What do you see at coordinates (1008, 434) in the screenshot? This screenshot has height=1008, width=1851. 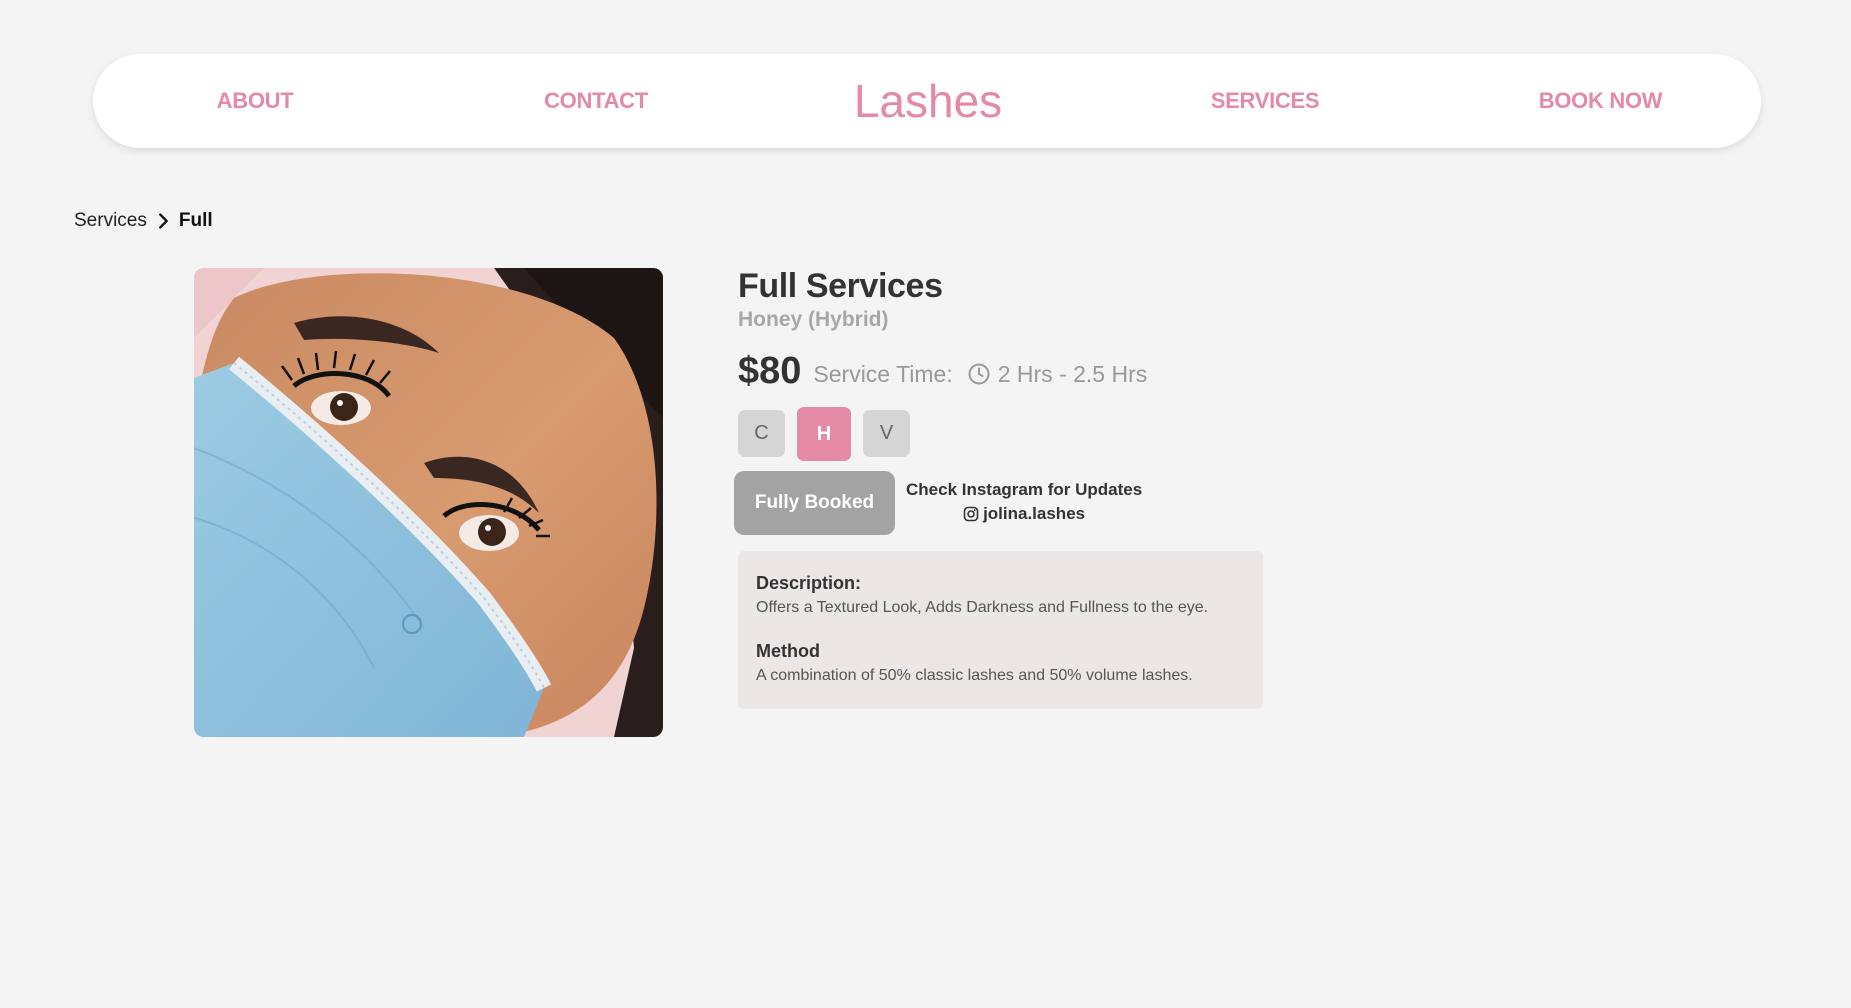 I see `lash-type-selector: C H V` at bounding box center [1008, 434].